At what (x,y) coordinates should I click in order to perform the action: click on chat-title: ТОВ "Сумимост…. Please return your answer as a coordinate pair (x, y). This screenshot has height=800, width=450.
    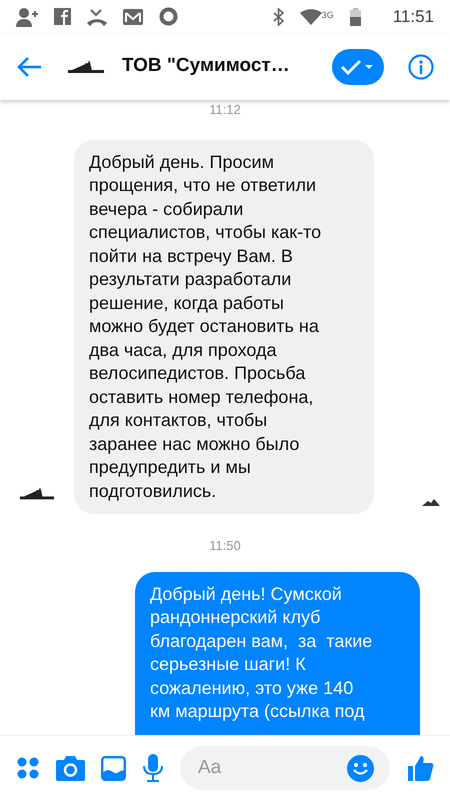
    Looking at the image, I should click on (206, 66).